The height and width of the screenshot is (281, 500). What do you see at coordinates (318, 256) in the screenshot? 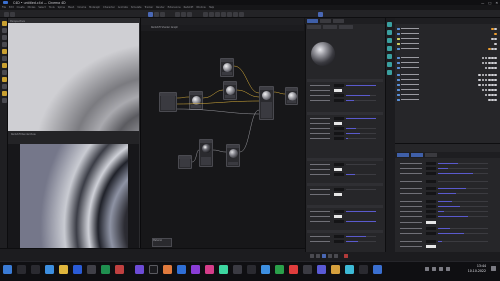
I see `previous-frame-icon` at bounding box center [318, 256].